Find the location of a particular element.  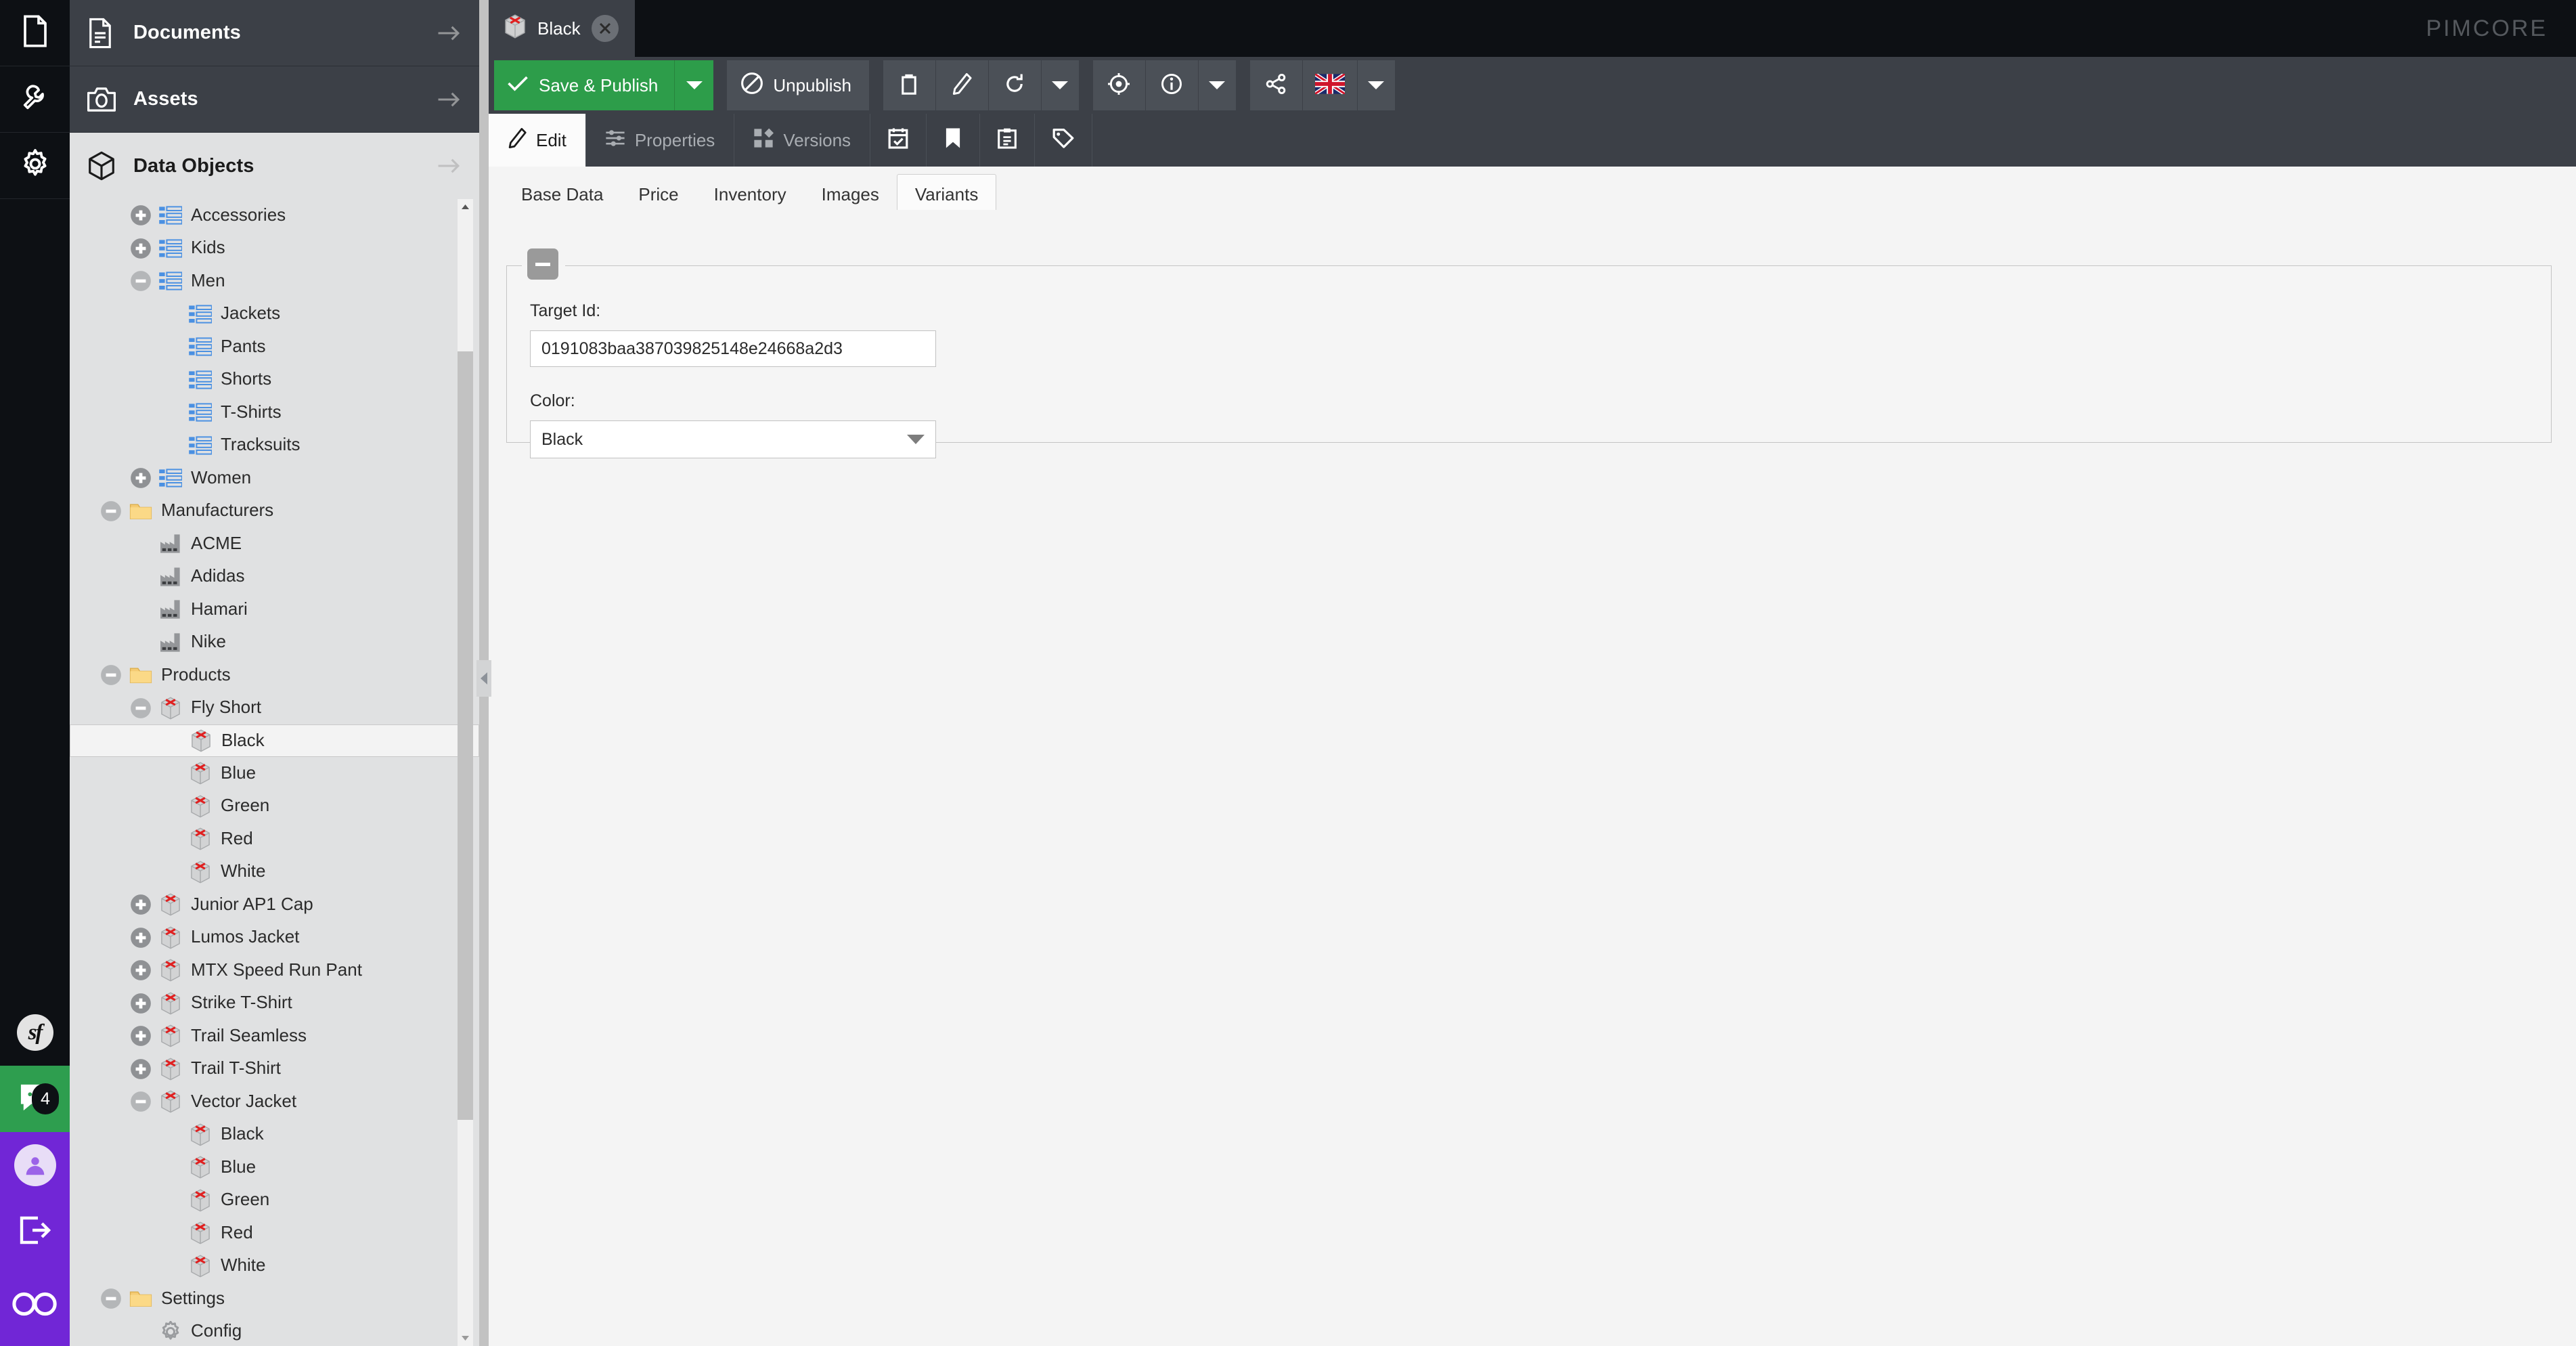

tree-node: Kids is located at coordinates (274, 249).